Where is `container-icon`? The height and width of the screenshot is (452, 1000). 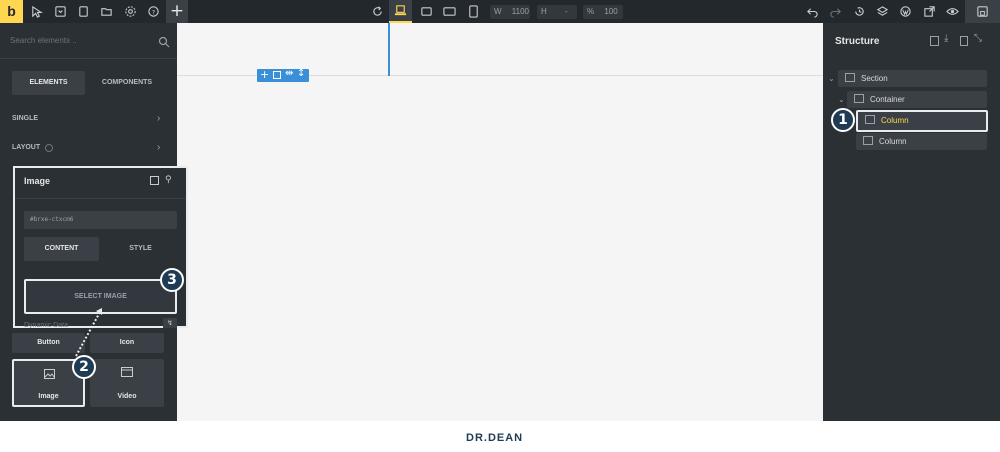 container-icon is located at coordinates (859, 98).